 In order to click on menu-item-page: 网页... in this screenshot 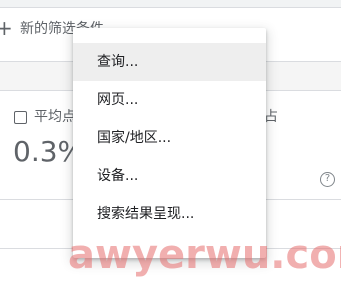, I will do `click(169, 100)`.